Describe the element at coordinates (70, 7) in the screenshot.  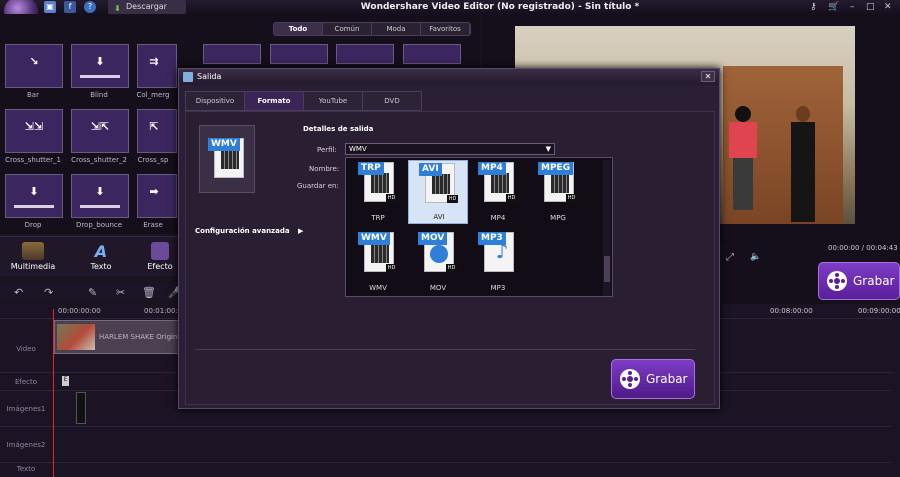
I see `facebook-icon: f` at that location.